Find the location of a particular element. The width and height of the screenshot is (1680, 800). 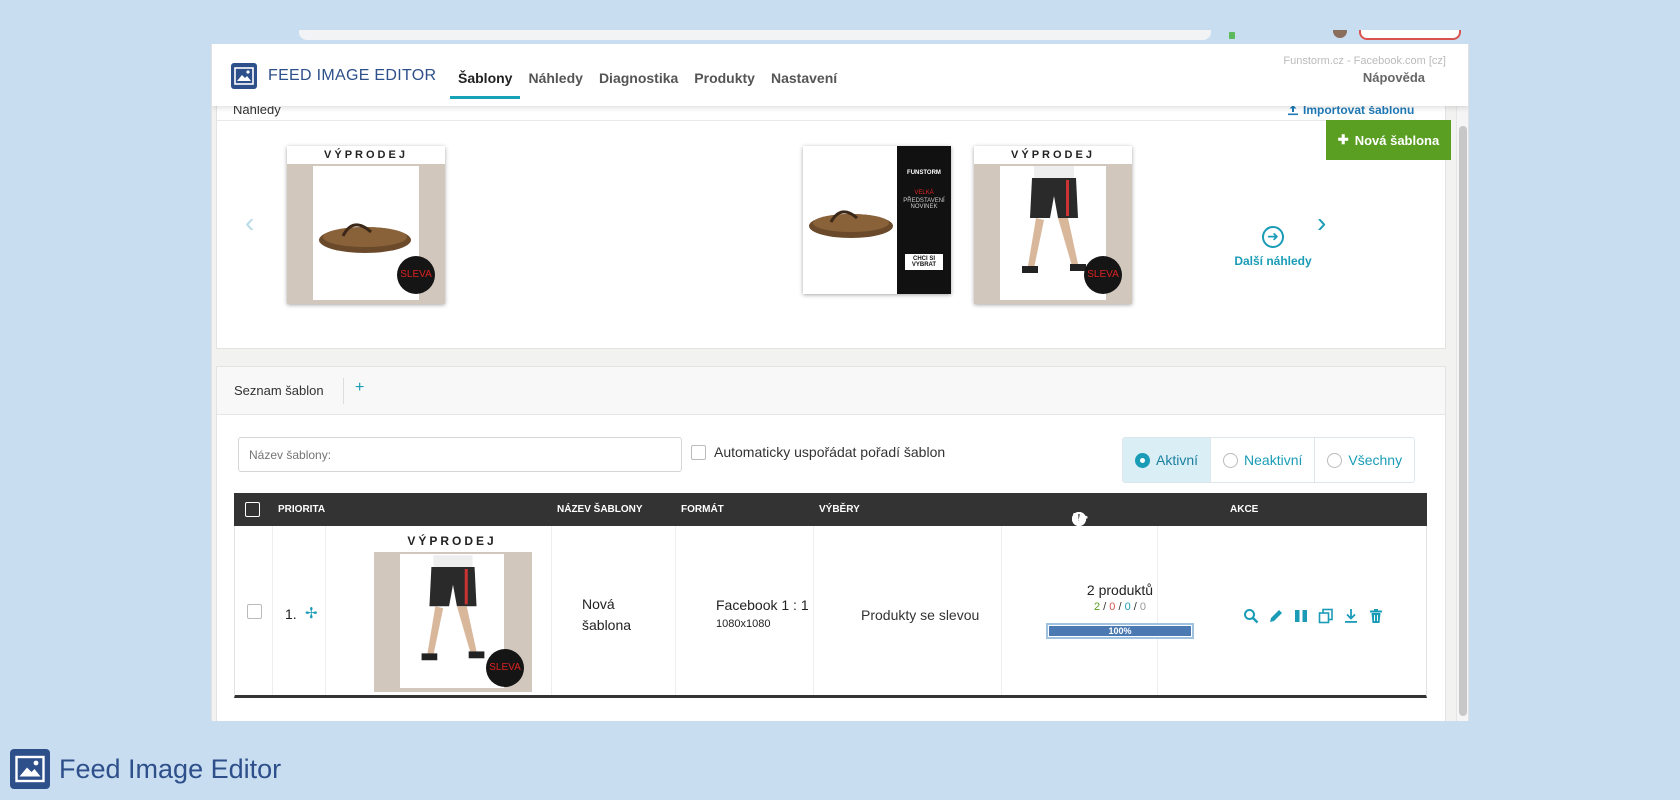

status-counts: 2 / 0 / 0 / 0 is located at coordinates (1120, 607).